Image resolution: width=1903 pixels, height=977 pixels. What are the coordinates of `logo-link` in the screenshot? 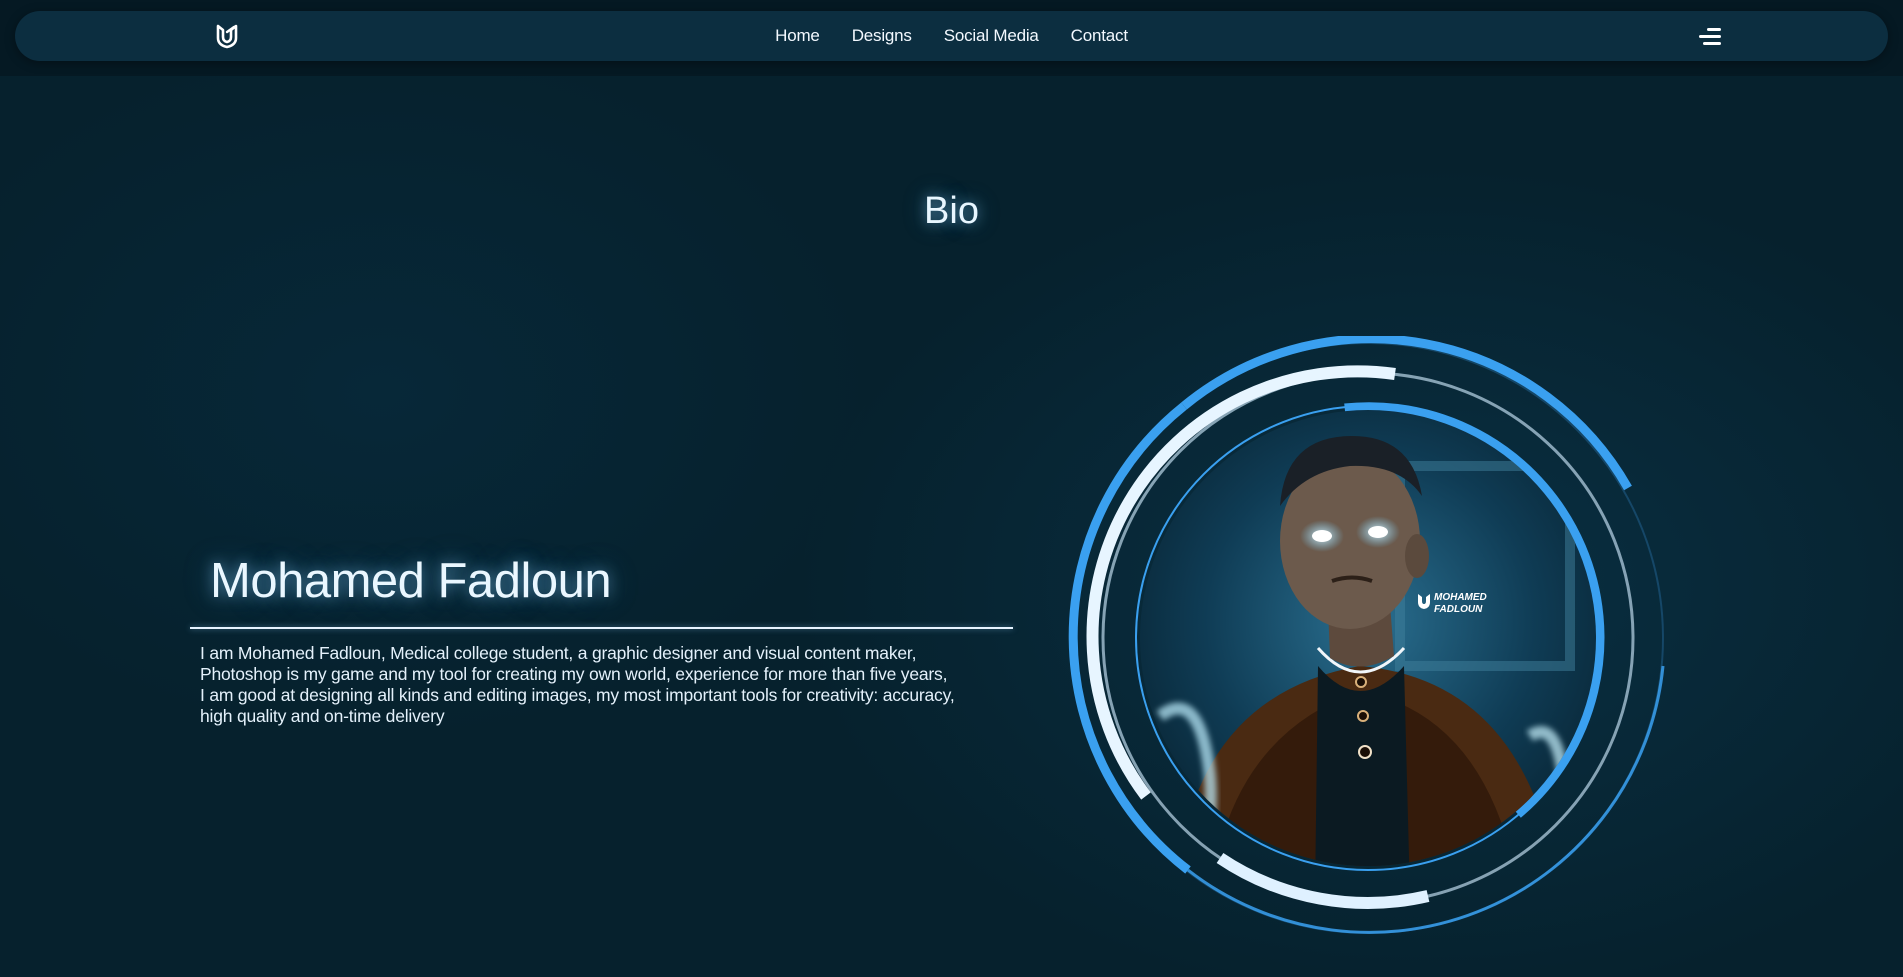 It's located at (227, 36).